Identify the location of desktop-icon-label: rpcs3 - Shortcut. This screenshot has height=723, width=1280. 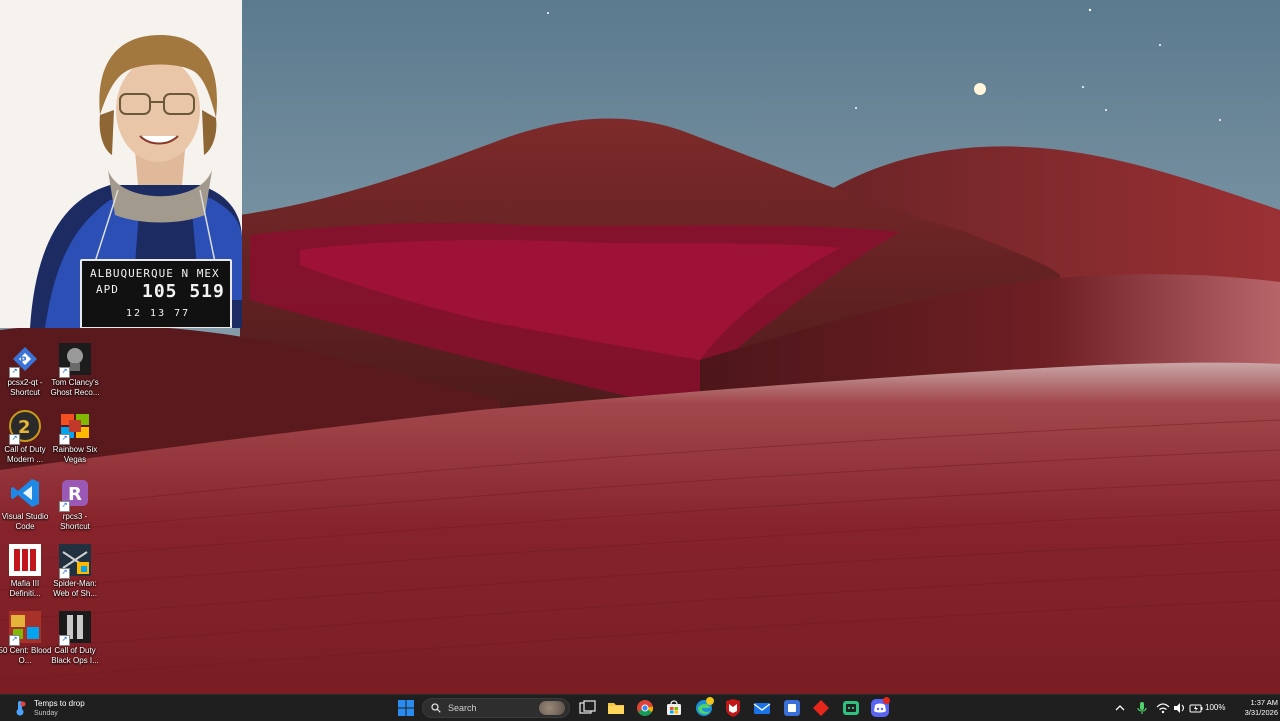
(75, 521).